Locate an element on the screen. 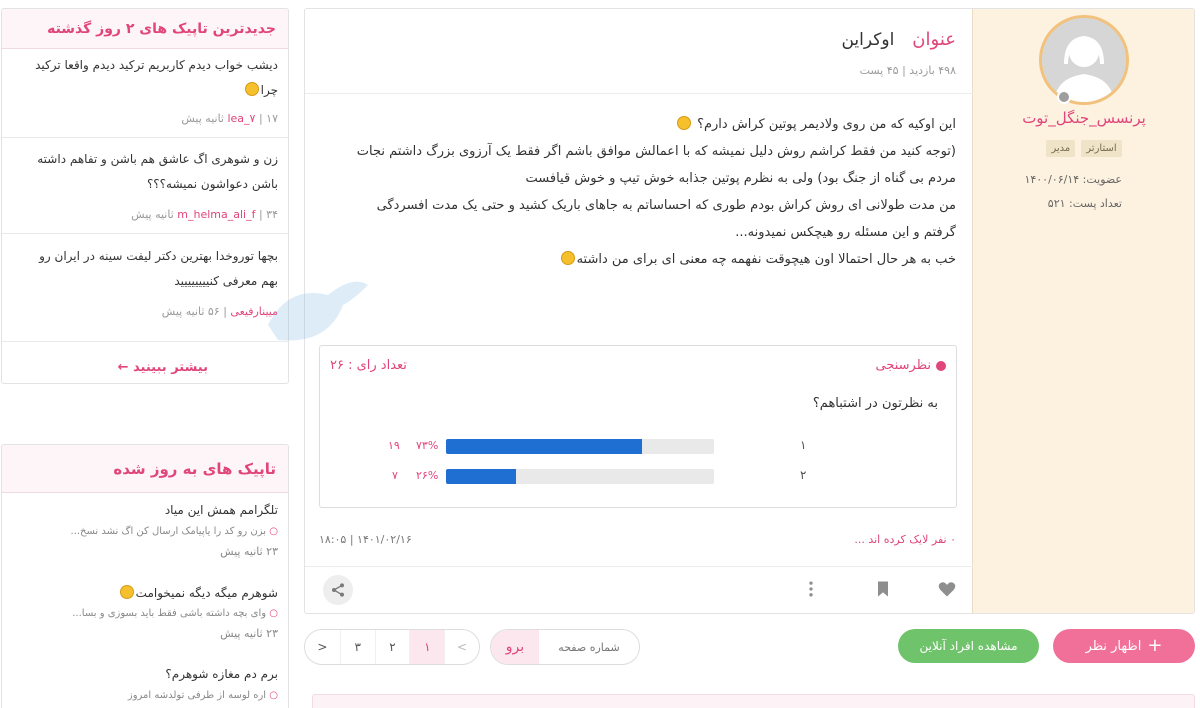 The image size is (1200, 708). poll-option-percent: ۷۳% is located at coordinates (427, 445).